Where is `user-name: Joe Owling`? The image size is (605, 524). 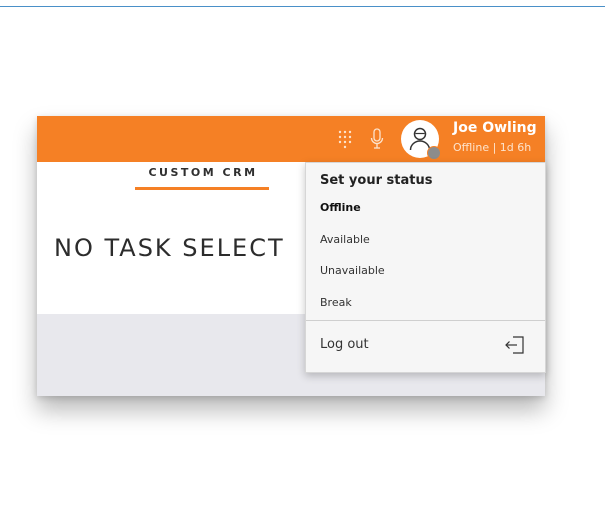 user-name: Joe Owling is located at coordinates (495, 128).